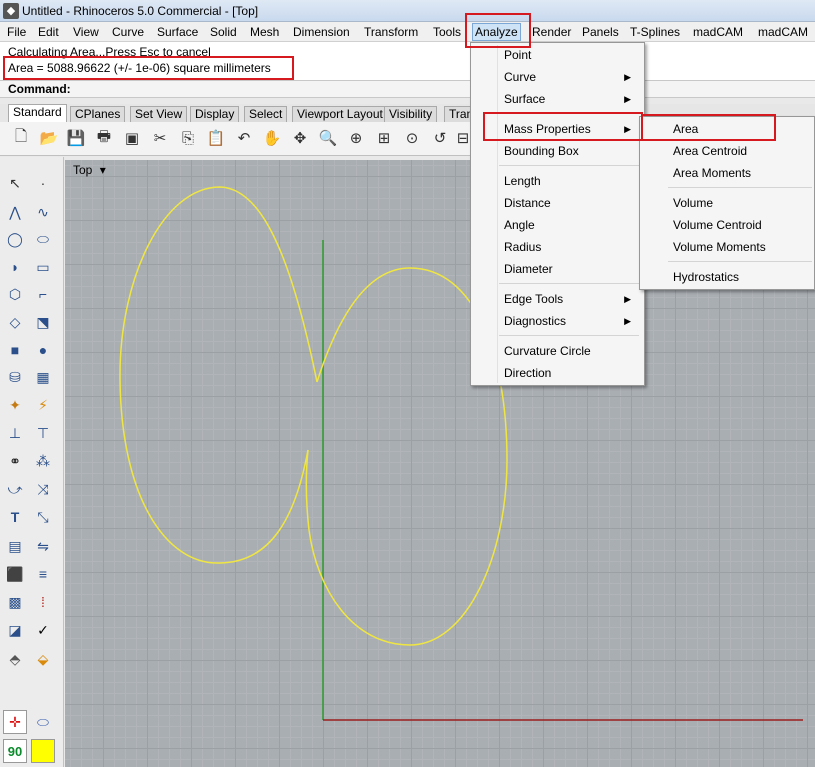 The width and height of the screenshot is (815, 767). I want to click on show-objects-icon: ⬙, so click(43, 659).